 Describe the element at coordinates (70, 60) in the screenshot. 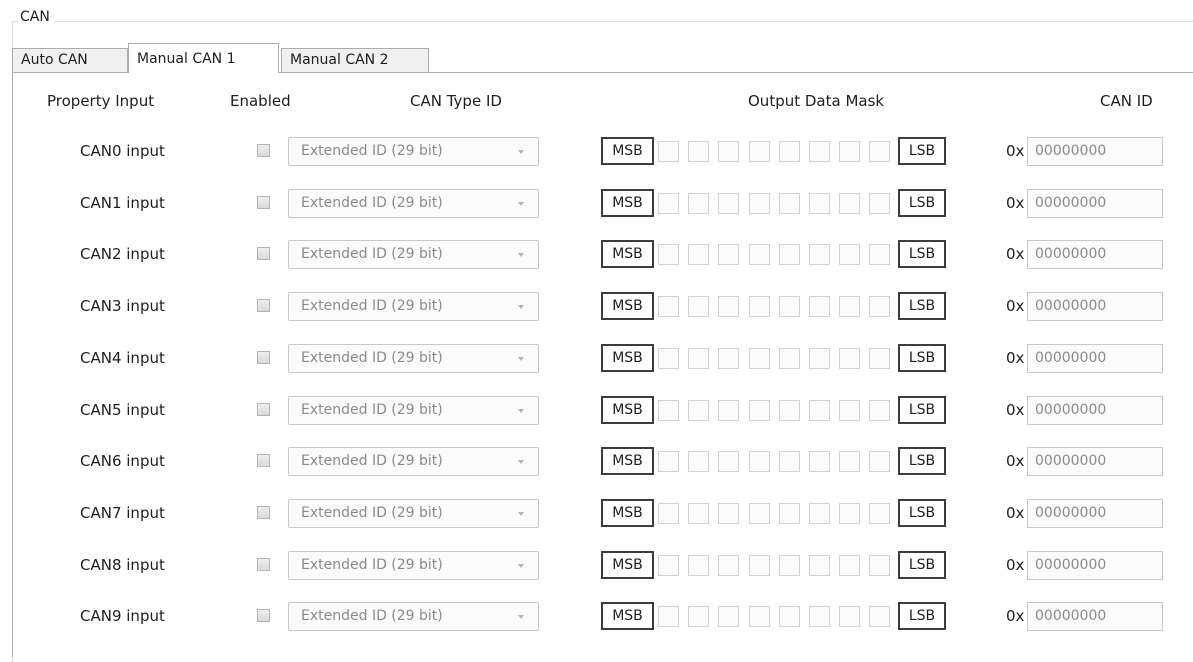

I see `tab-auto-can: Auto CAN` at that location.